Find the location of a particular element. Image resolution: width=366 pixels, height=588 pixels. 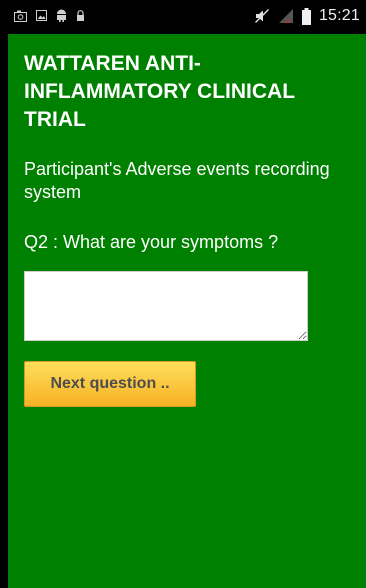

status-bar: 15:21 is located at coordinates (187, 17).